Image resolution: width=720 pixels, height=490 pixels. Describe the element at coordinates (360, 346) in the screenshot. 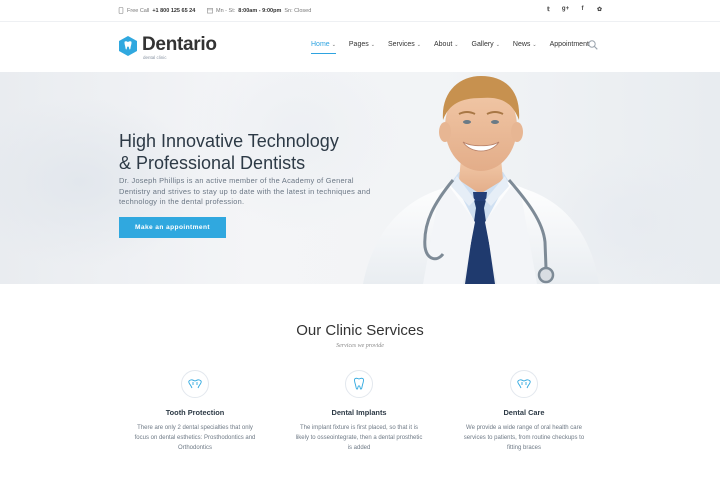

I see `services-subtitle: Services we provide` at that location.